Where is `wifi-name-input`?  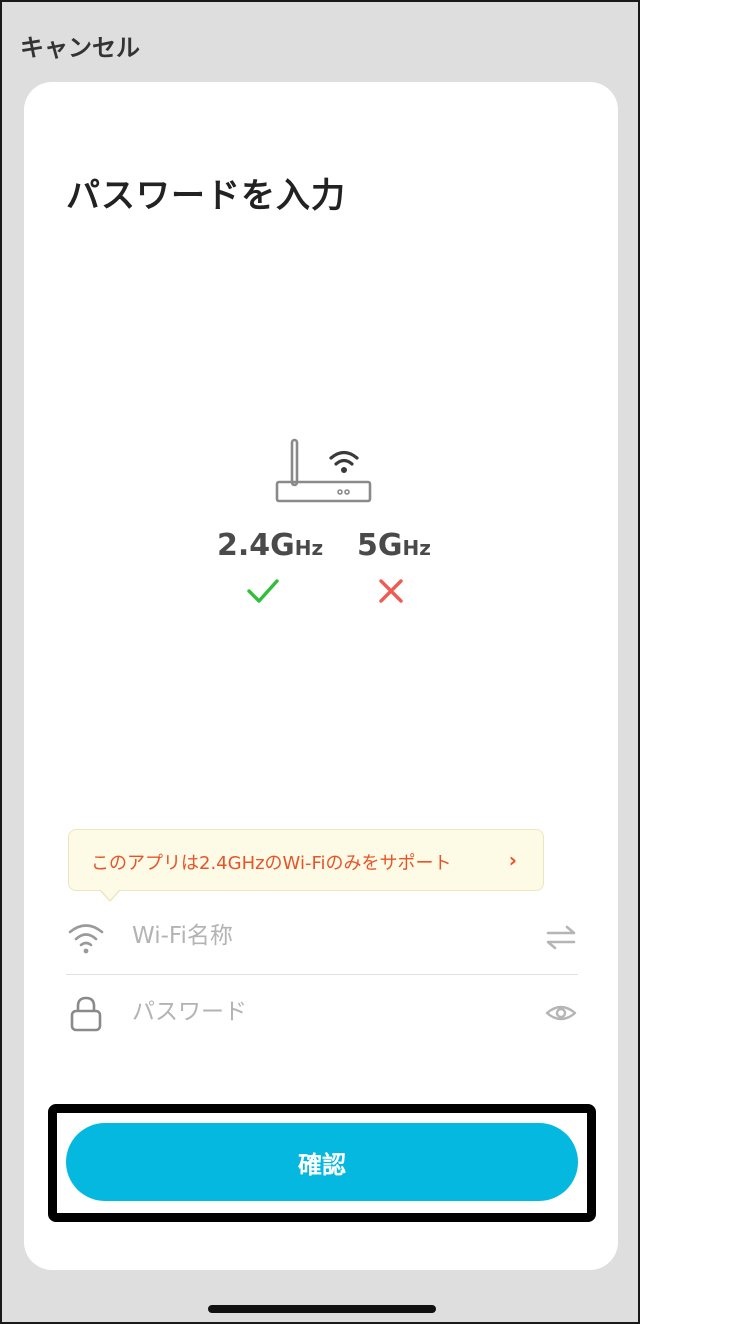
wifi-name-input is located at coordinates (322, 936).